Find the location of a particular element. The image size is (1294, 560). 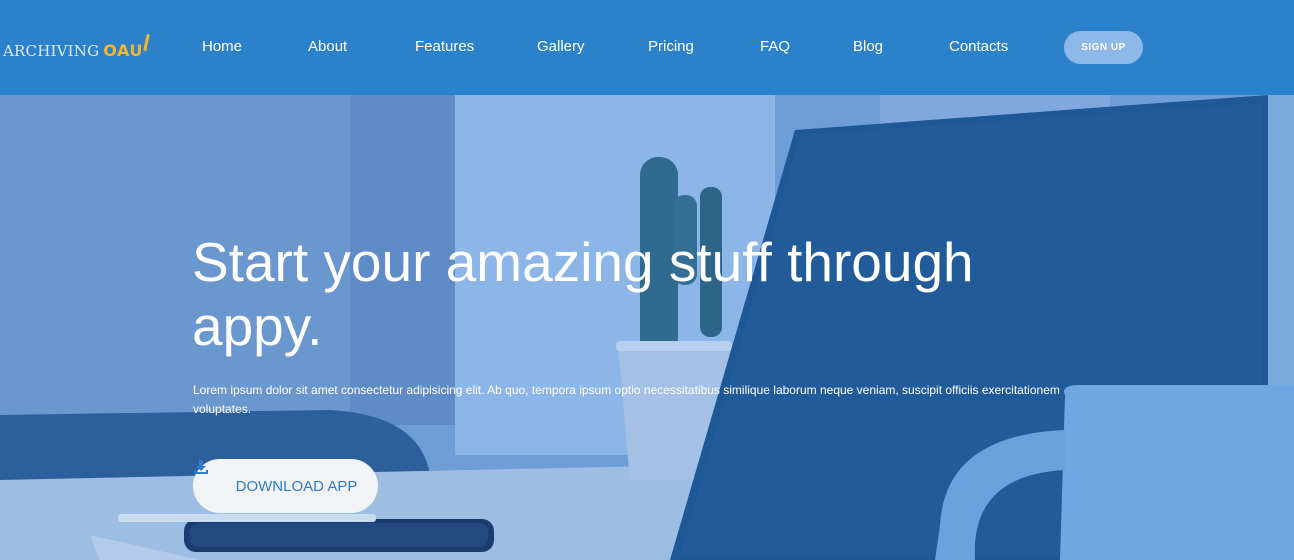

nav-home: Home is located at coordinates (222, 46).